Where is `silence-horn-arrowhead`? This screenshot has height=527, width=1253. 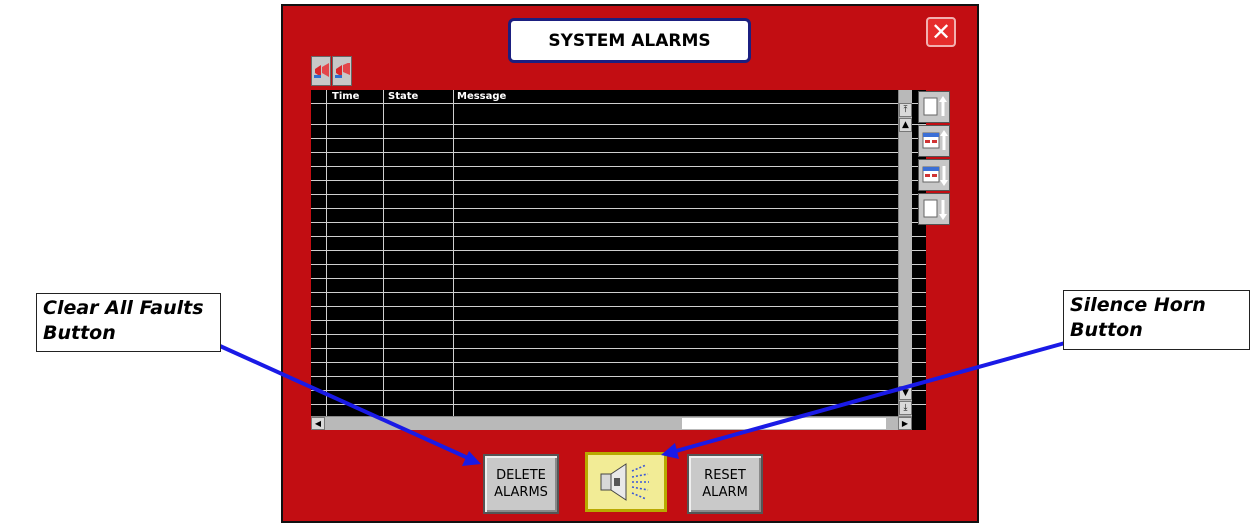
silence-horn-arrowhead is located at coordinates (670, 451).